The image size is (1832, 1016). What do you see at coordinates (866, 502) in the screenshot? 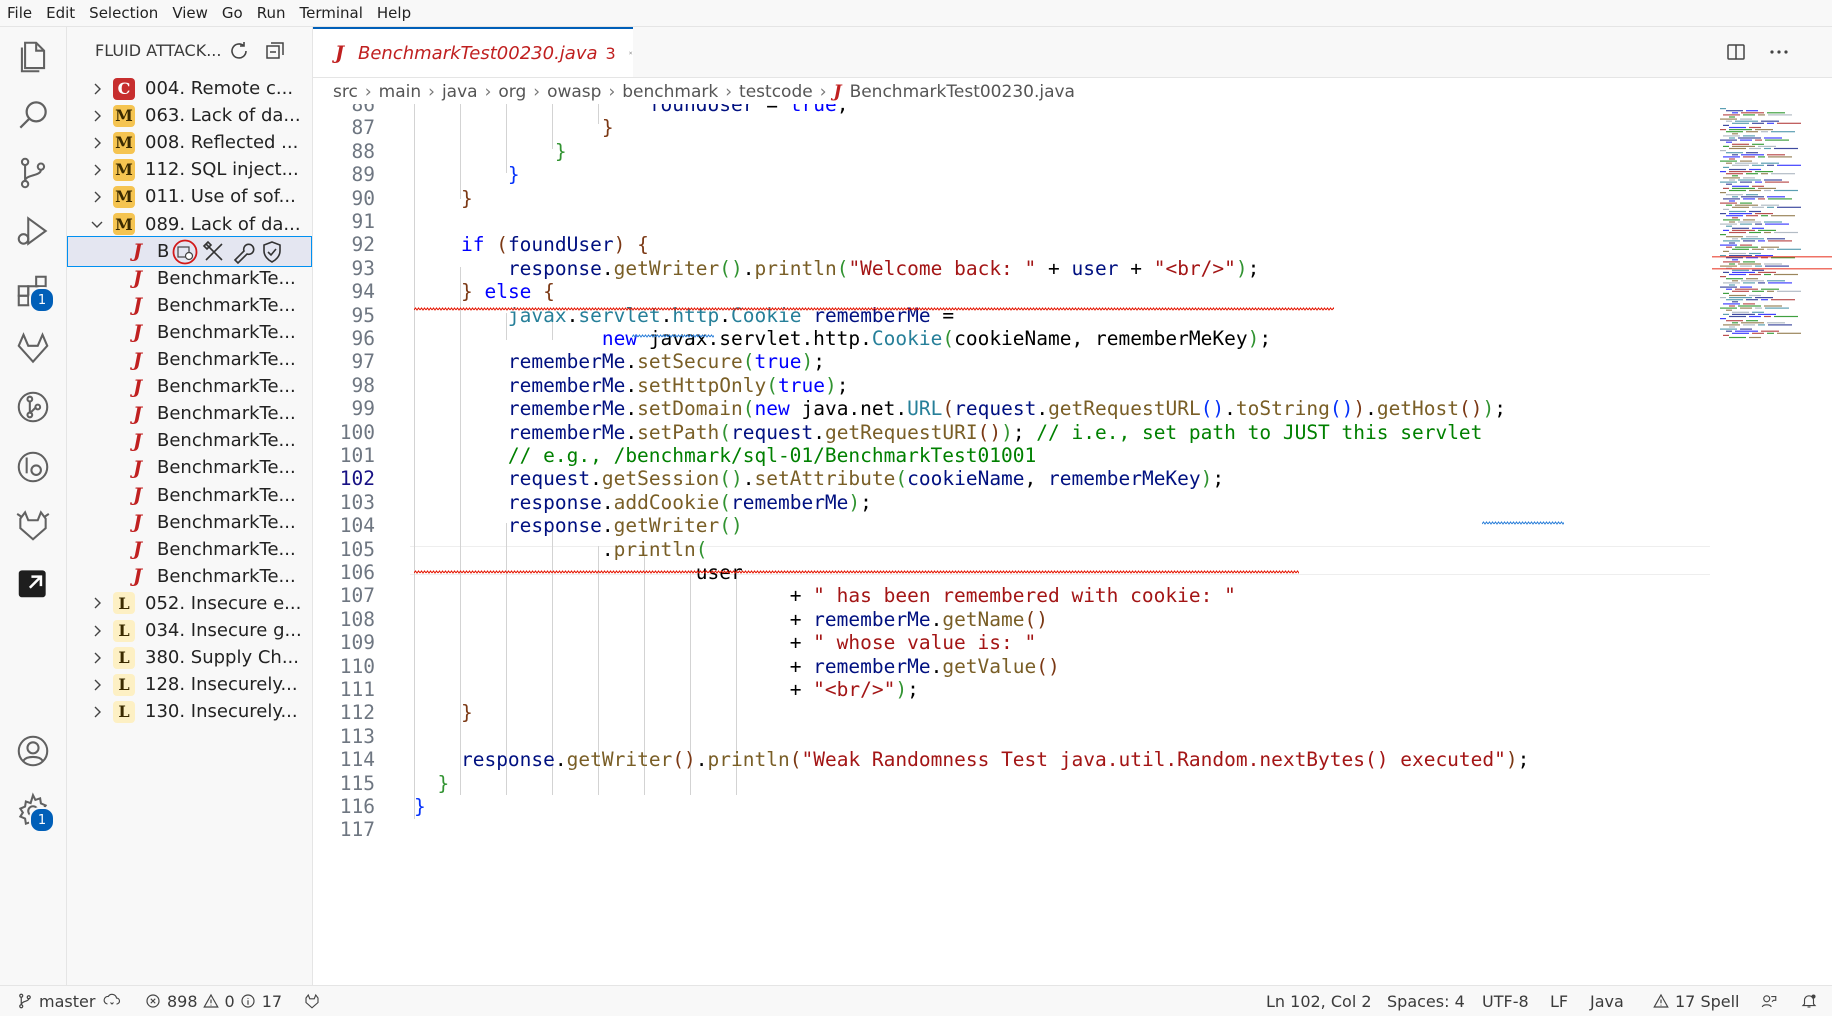
I see `code-token: ;` at bounding box center [866, 502].